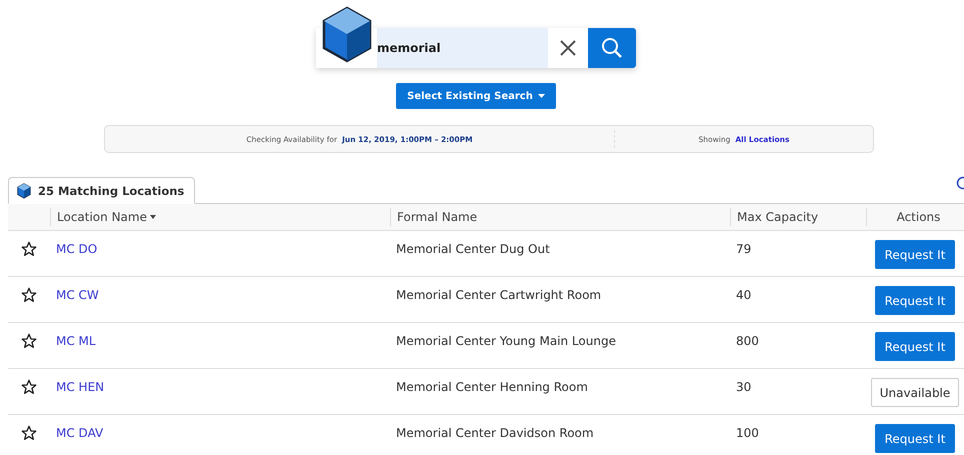 This screenshot has height=455, width=964. I want to click on clear-button, so click(568, 48).